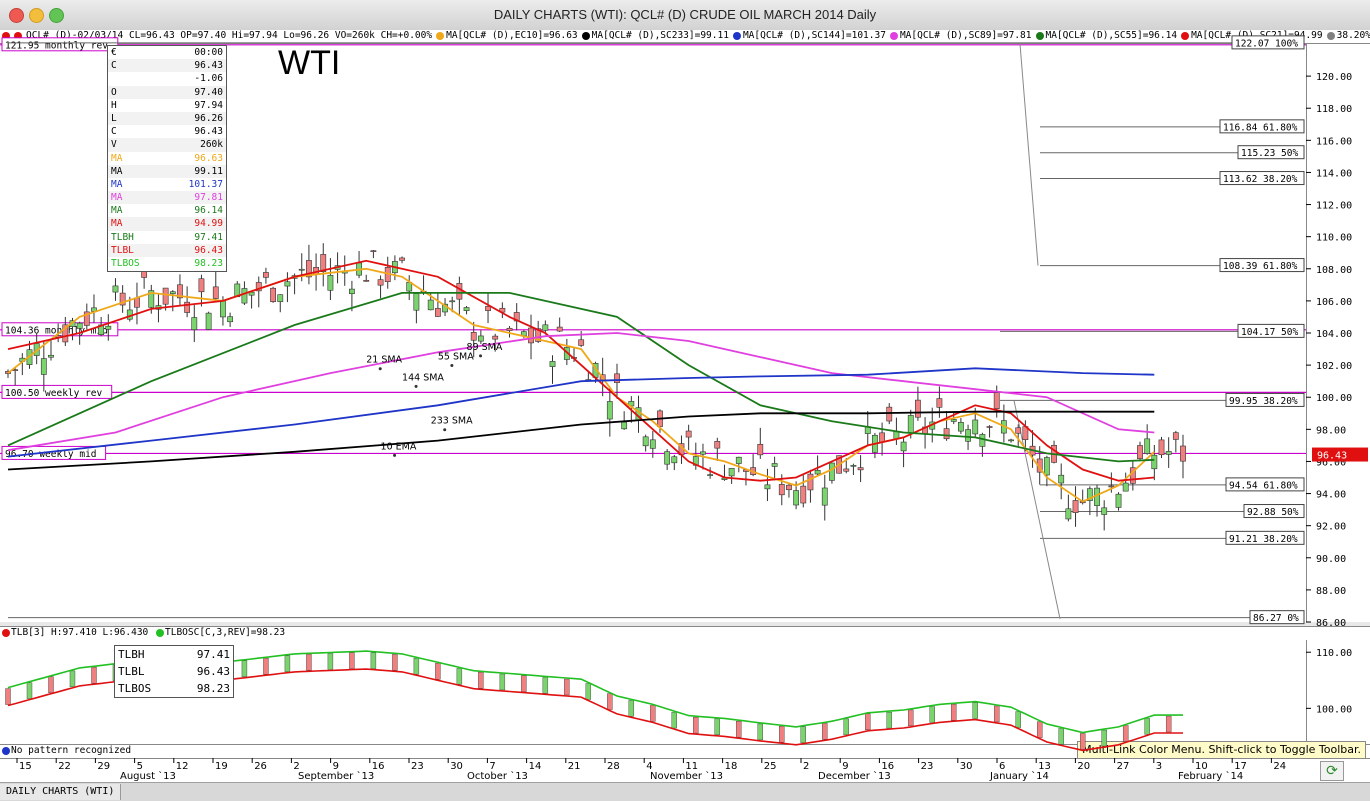 Image resolution: width=1370 pixels, height=801 pixels. Describe the element at coordinates (535, 766) in the screenshot. I see `x-tick-label: 14` at that location.